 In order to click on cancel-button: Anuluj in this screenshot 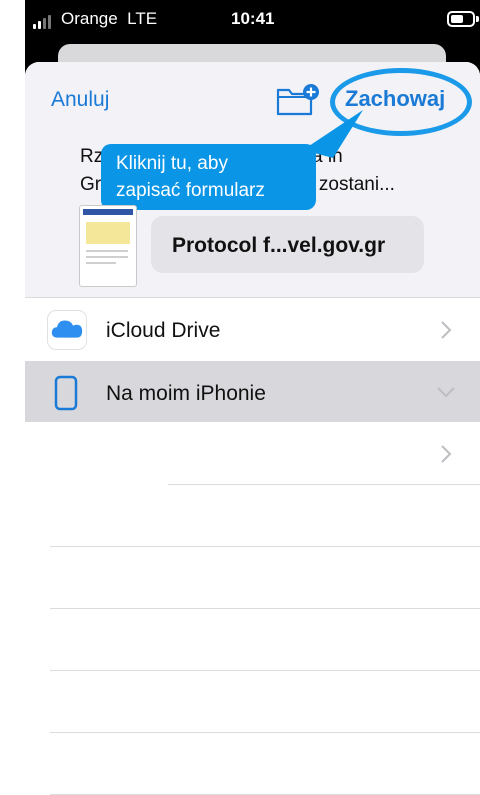, I will do `click(80, 100)`.